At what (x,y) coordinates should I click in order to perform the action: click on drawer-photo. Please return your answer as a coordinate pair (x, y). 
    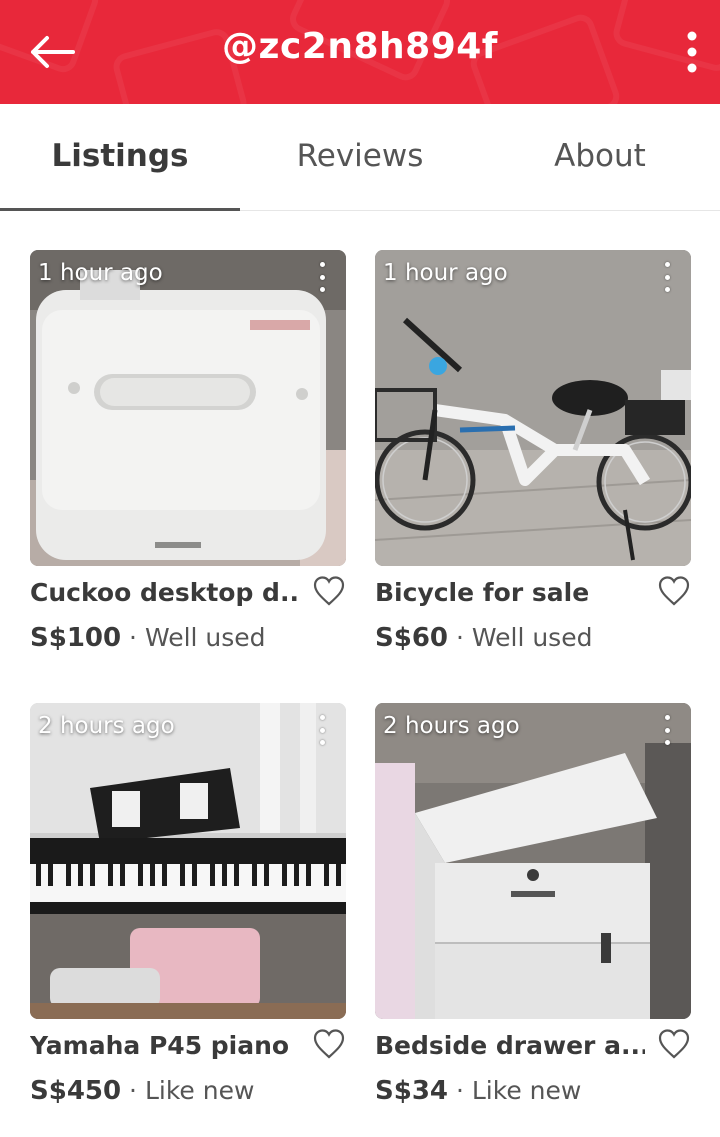
    Looking at the image, I should click on (533, 861).